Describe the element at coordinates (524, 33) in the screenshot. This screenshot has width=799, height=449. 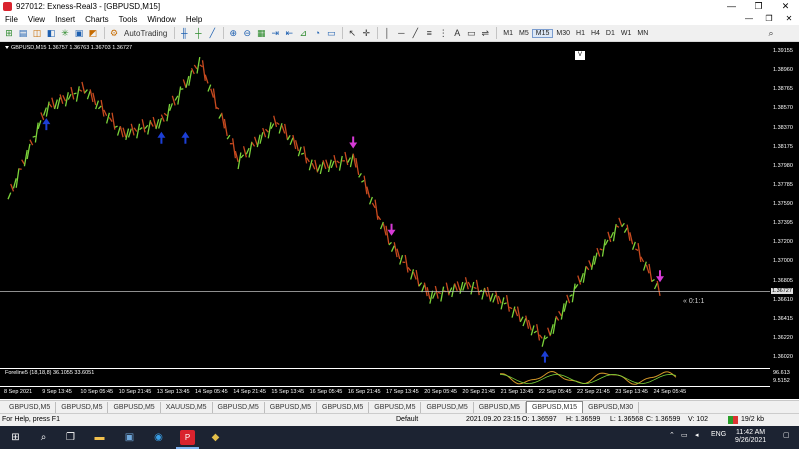
I see `timeframe-m5: M5` at that location.